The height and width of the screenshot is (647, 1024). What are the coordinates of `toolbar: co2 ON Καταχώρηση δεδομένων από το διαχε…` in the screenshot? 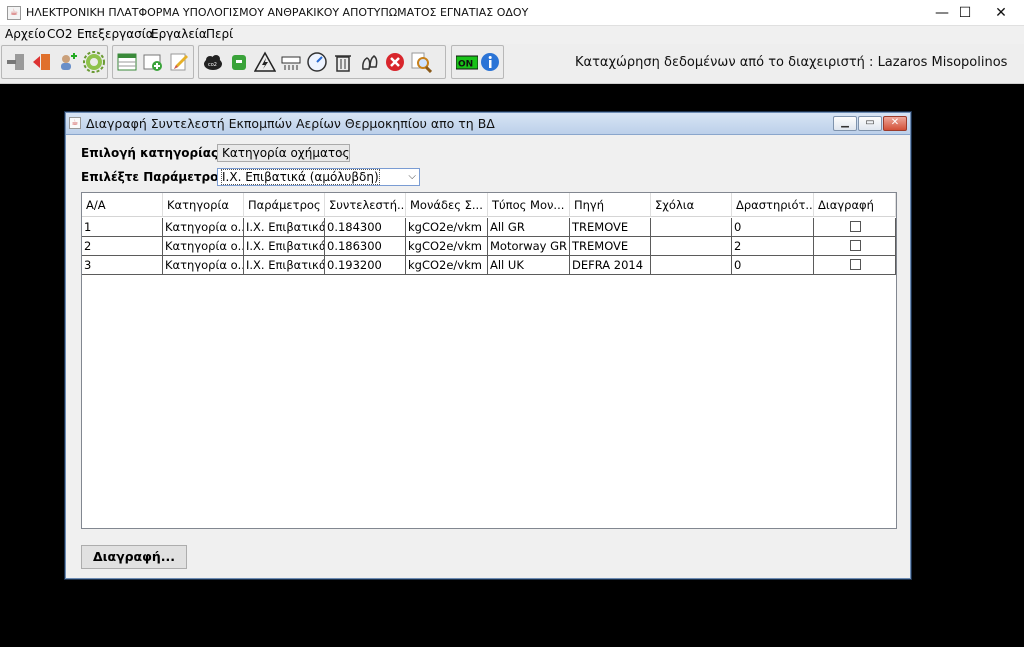 It's located at (512, 64).